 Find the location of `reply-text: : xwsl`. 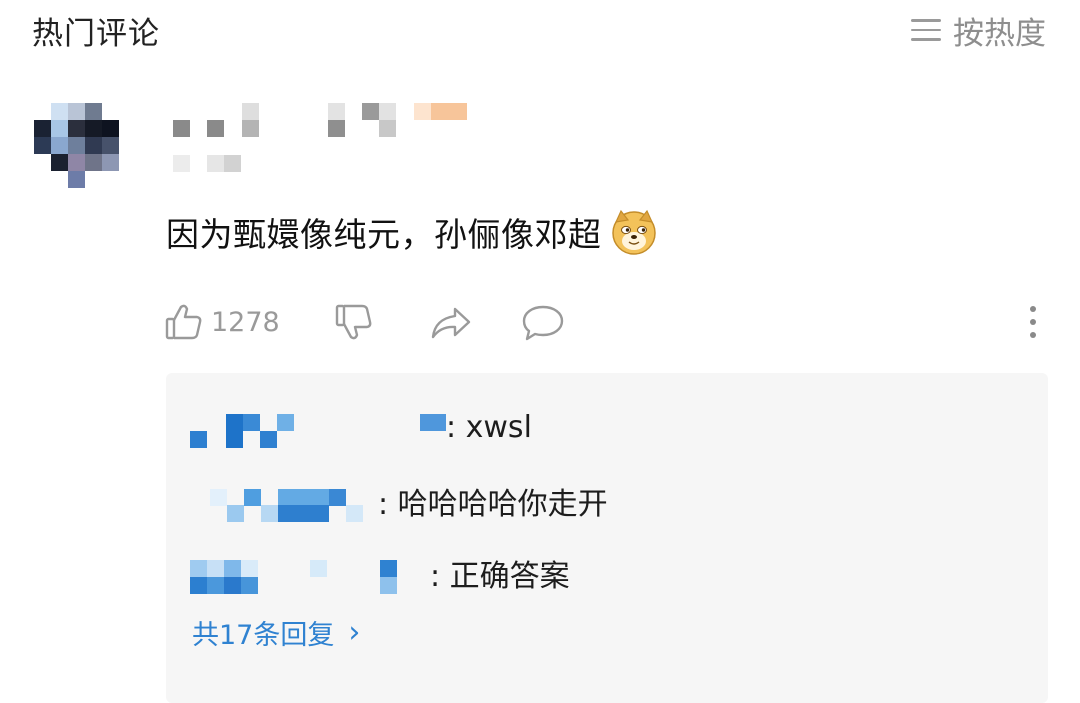

reply-text: : xwsl is located at coordinates (489, 427).